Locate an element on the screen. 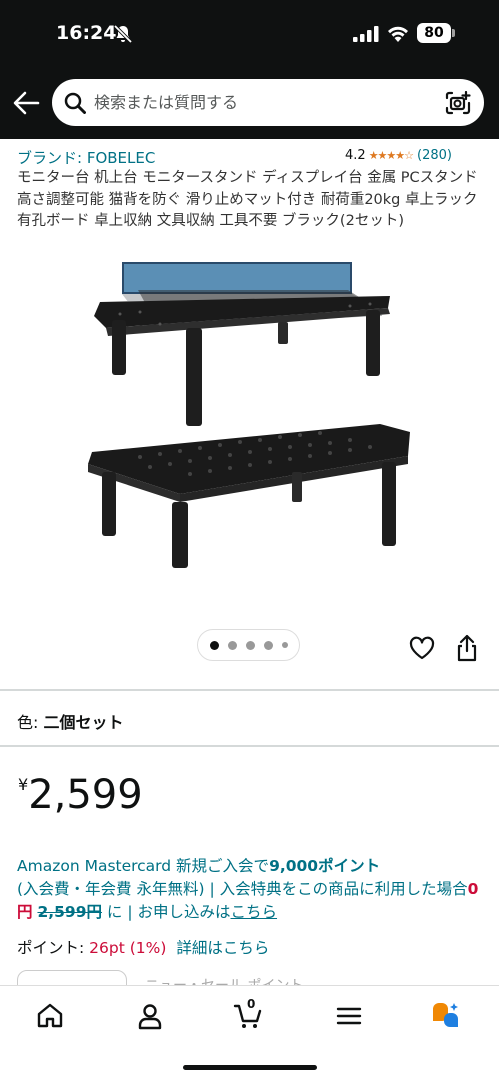 Image resolution: width=499 pixels, height=1080 pixels. brand-link: ブランド: FOBELEC is located at coordinates (86, 157).